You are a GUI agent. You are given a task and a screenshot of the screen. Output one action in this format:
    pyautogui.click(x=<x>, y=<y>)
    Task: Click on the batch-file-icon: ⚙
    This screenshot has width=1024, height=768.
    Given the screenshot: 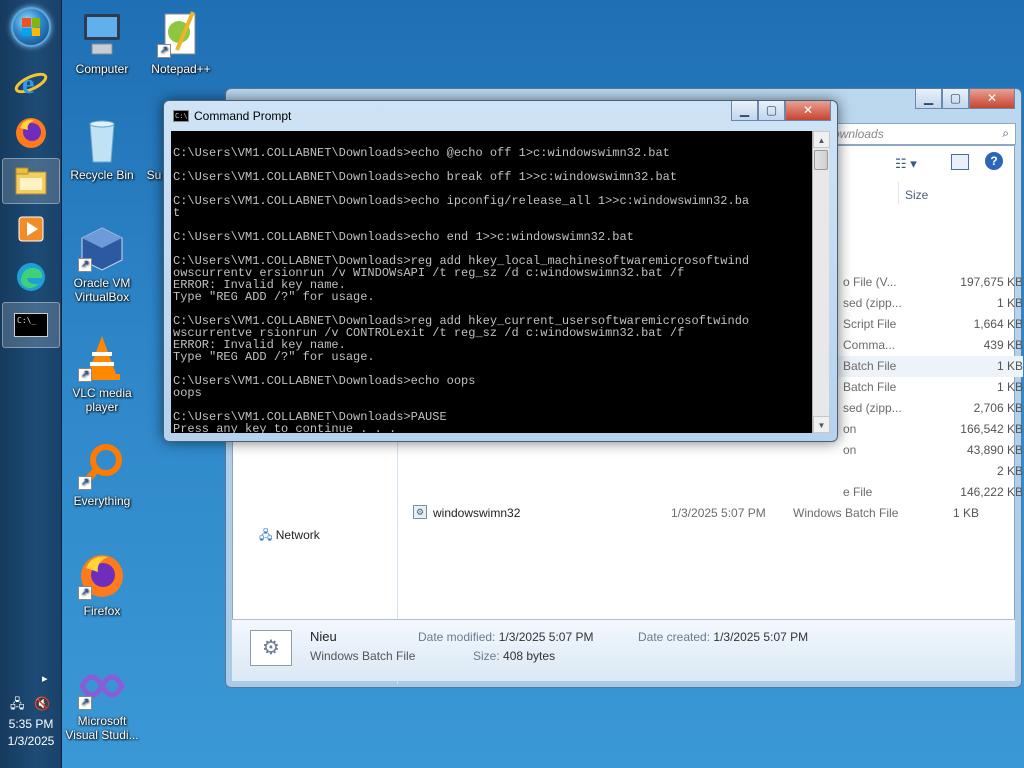 What is the action you would take?
    pyautogui.click(x=420, y=512)
    